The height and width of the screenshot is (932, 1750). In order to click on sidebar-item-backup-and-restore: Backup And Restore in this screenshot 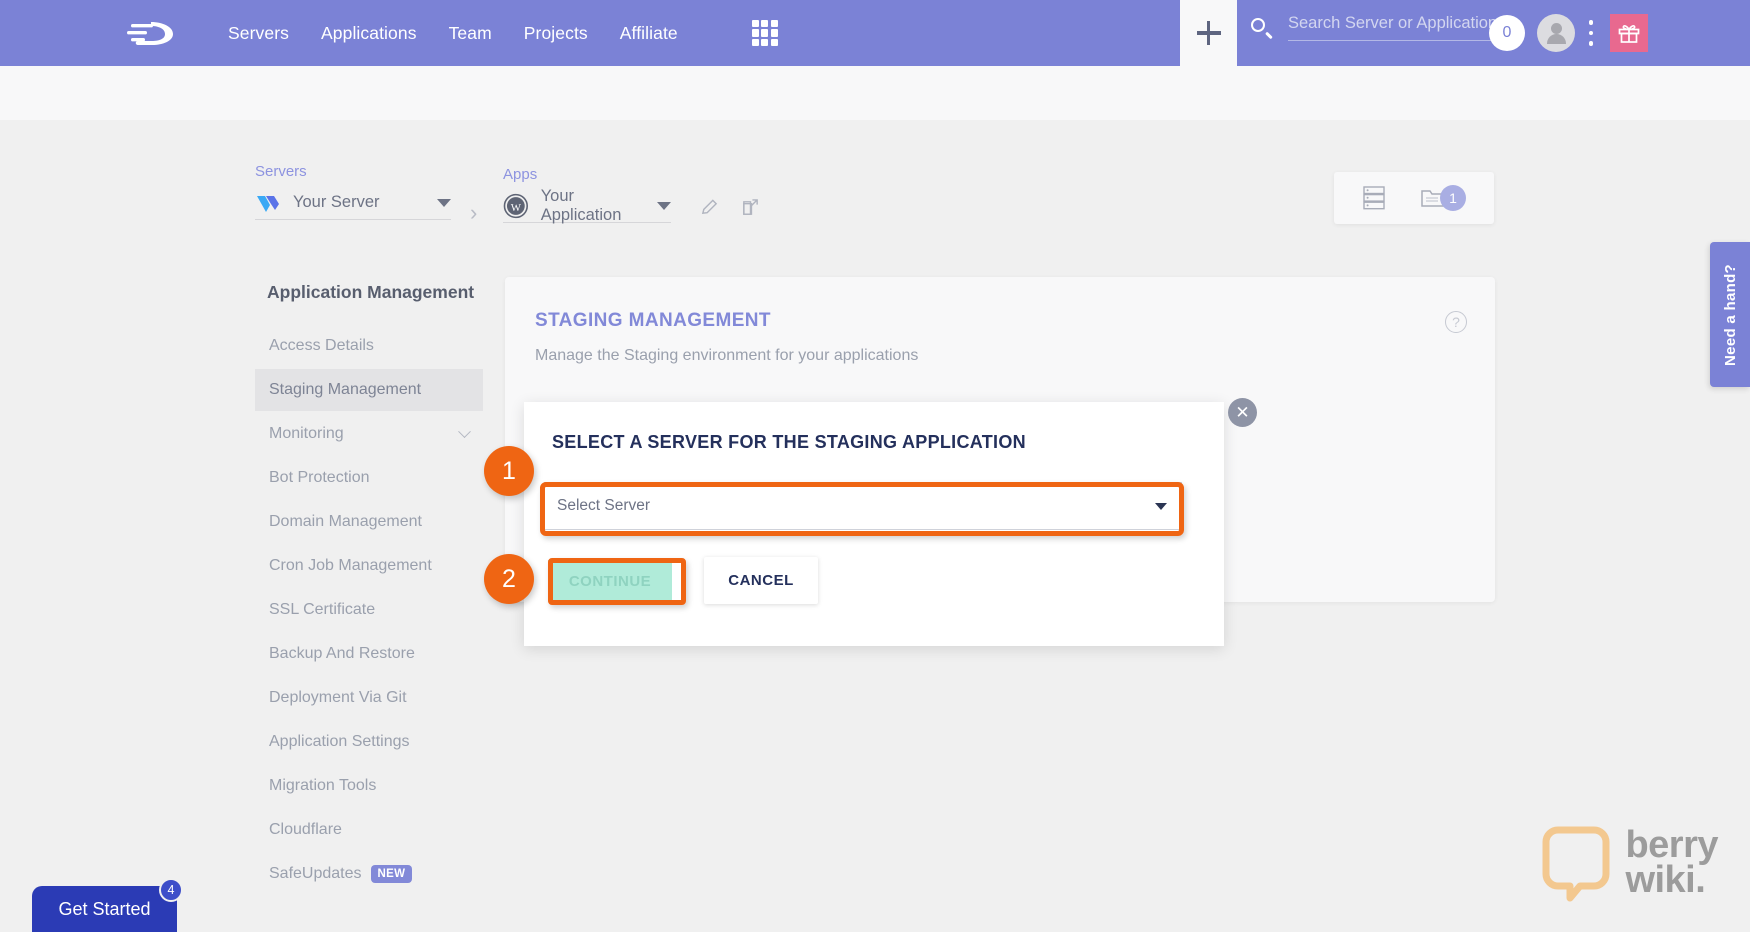, I will do `click(369, 654)`.